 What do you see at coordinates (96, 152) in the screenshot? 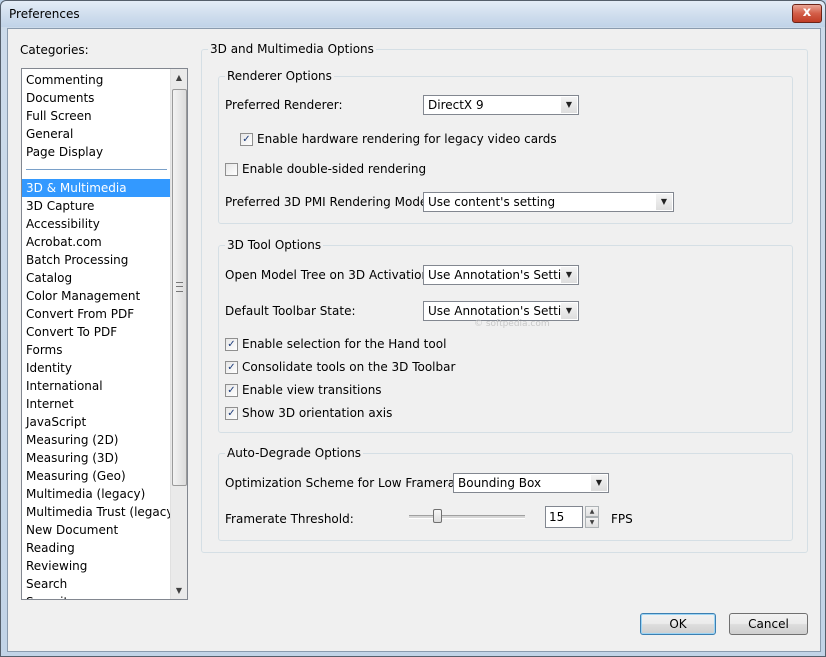
I see `category-item: Page Display` at bounding box center [96, 152].